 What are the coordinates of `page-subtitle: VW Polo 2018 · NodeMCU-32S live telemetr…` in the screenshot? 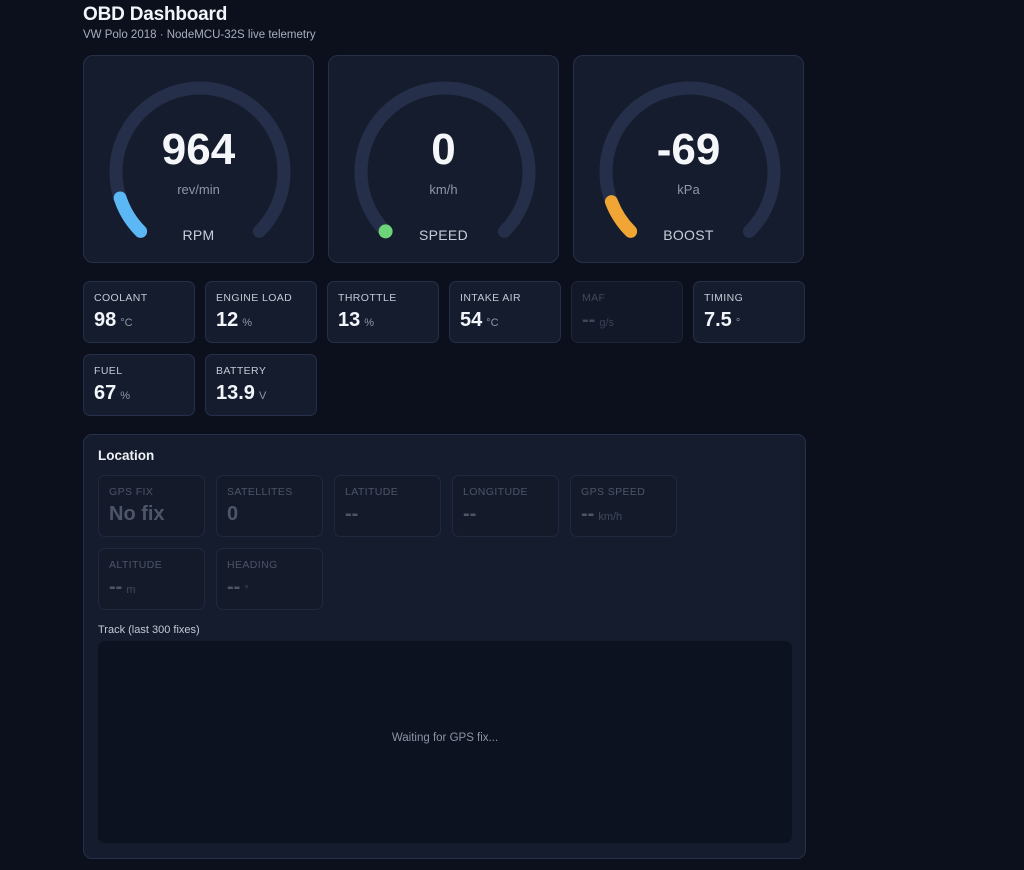 It's located at (199, 35).